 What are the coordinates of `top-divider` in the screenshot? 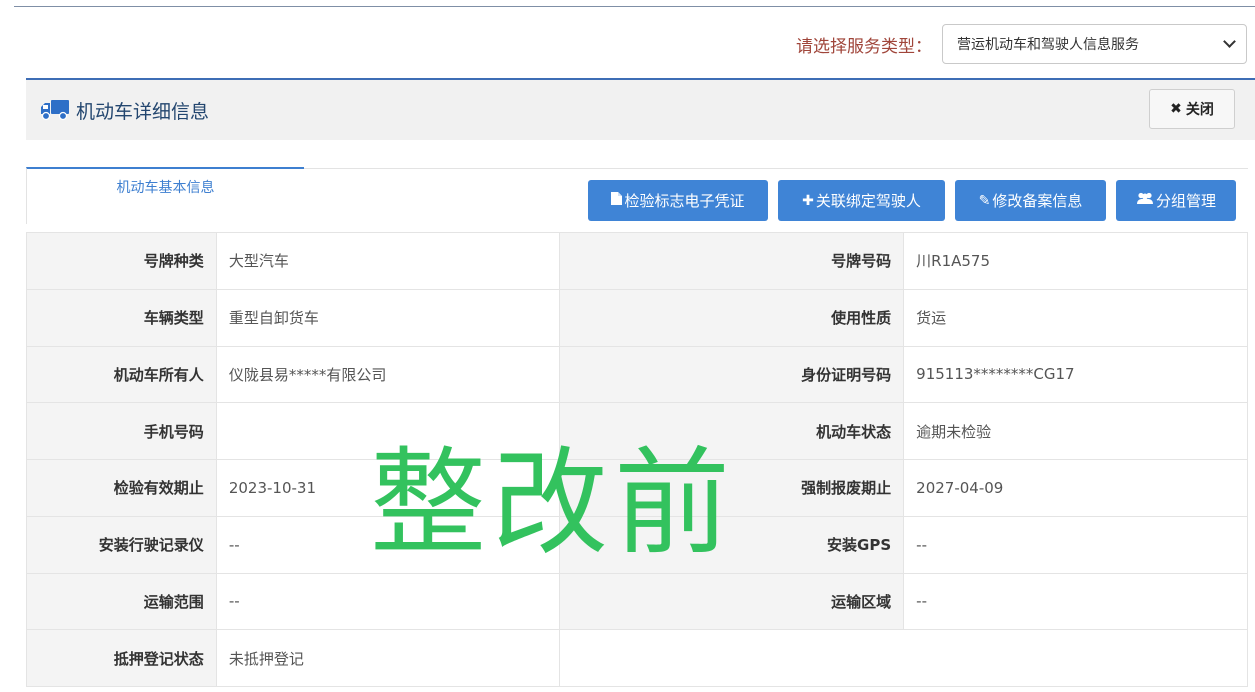 It's located at (634, 6).